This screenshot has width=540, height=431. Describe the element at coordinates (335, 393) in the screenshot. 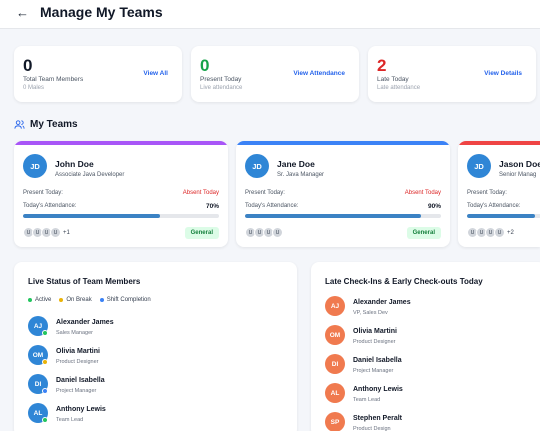

I see `avatar: AL` at that location.